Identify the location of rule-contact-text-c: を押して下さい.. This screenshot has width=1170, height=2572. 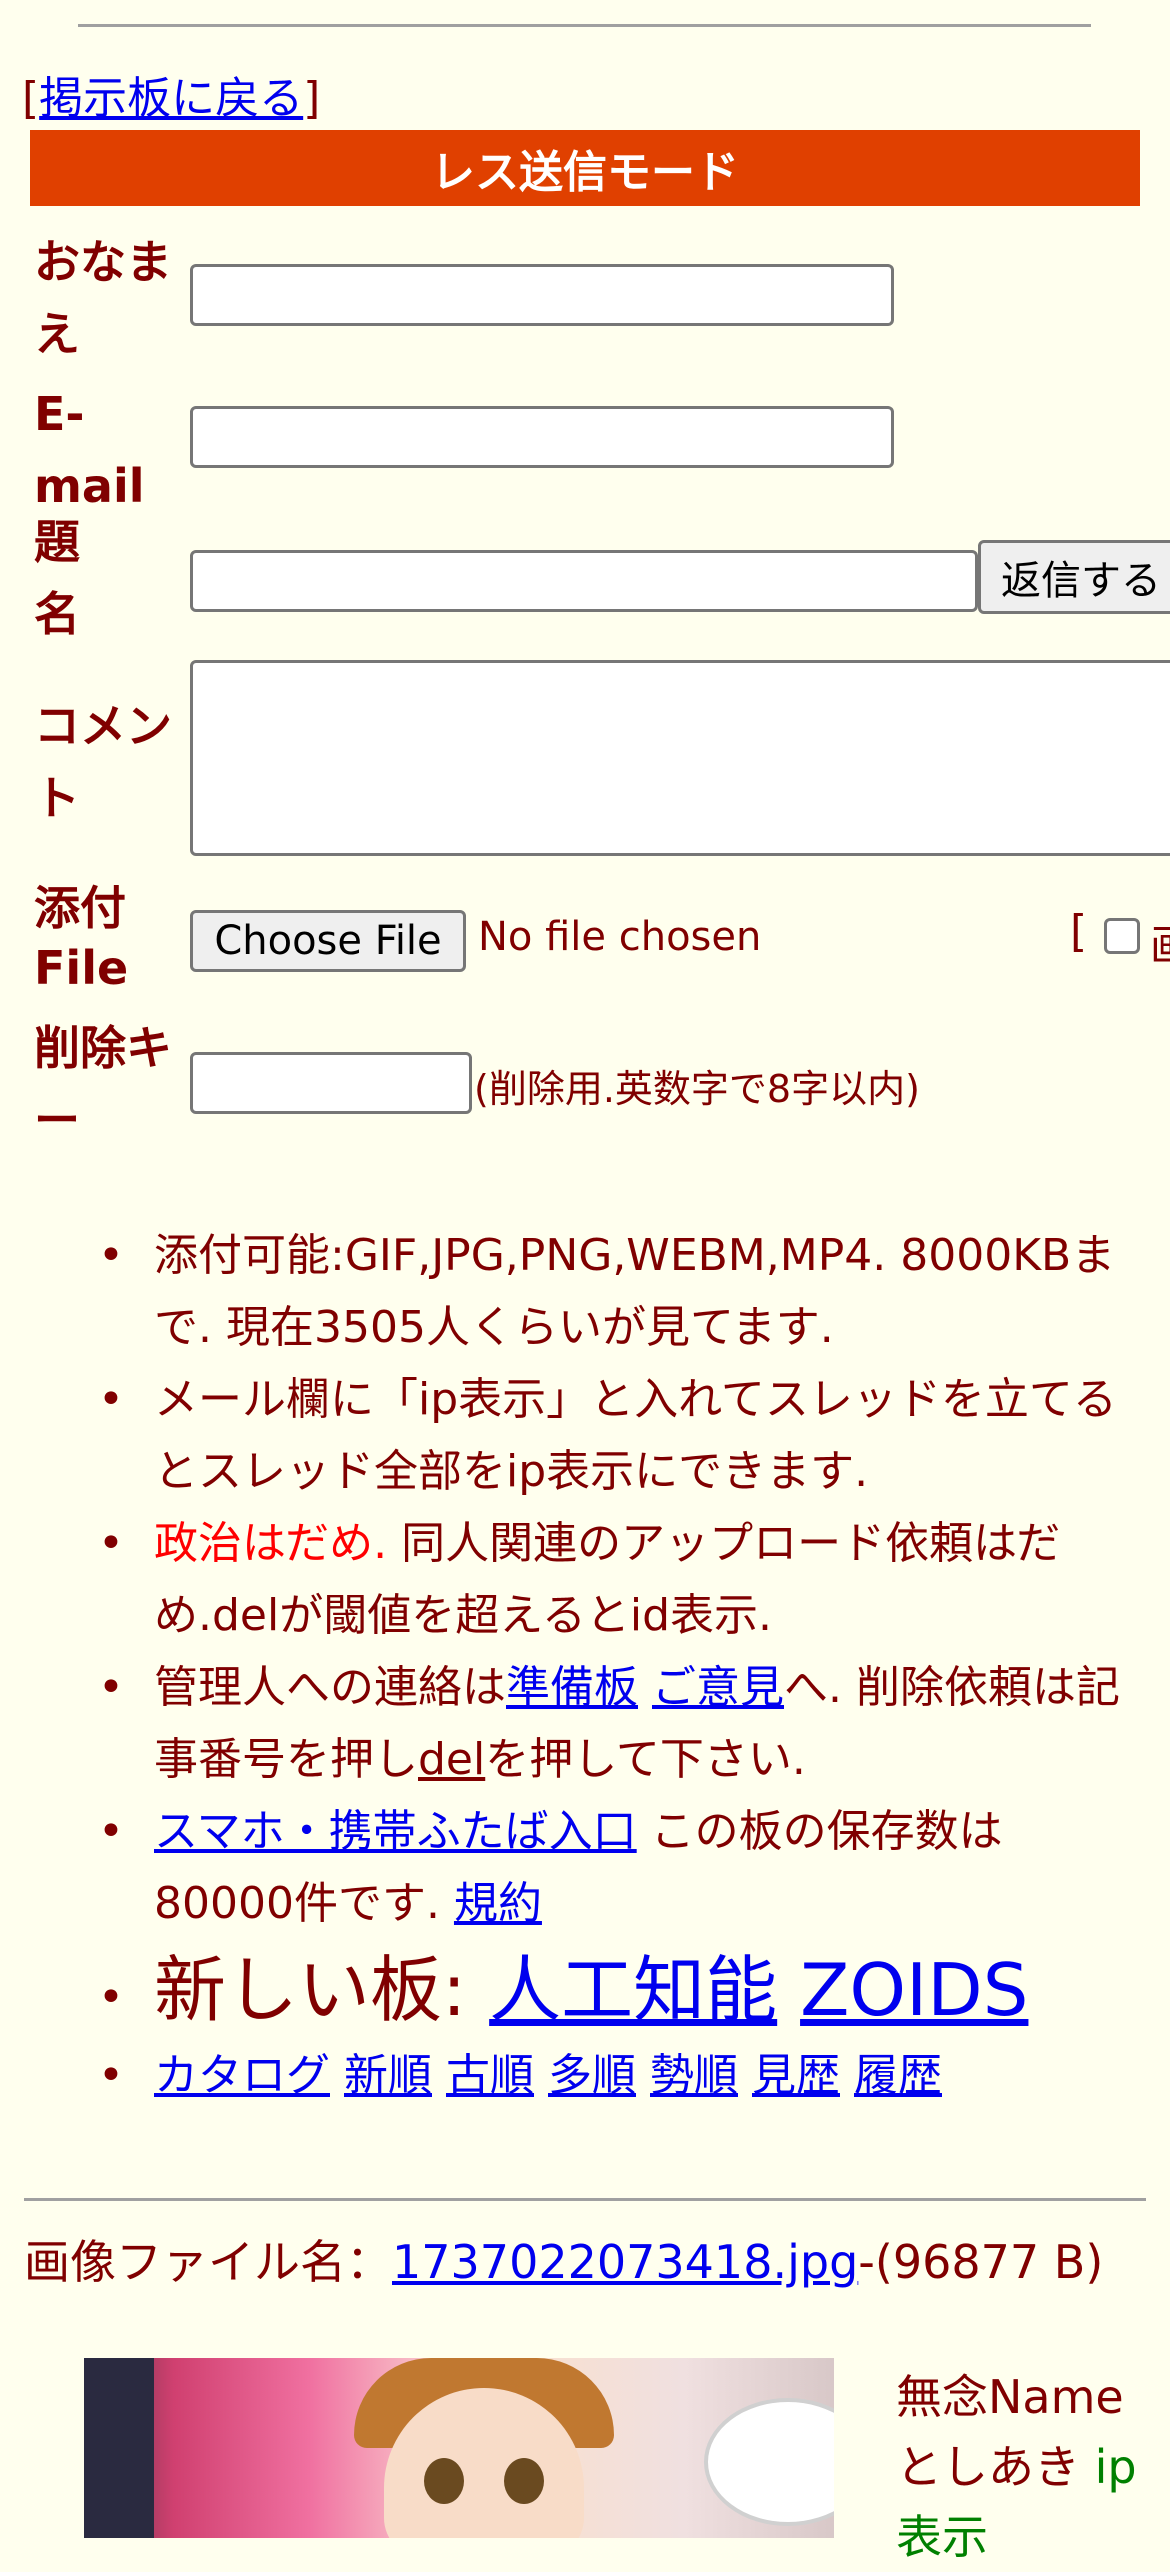
(645, 1759).